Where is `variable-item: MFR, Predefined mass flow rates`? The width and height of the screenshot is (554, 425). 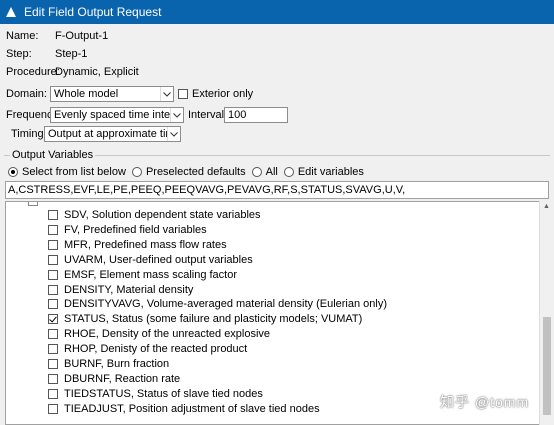
variable-item: MFR, Predefined mass flow rates is located at coordinates (137, 245).